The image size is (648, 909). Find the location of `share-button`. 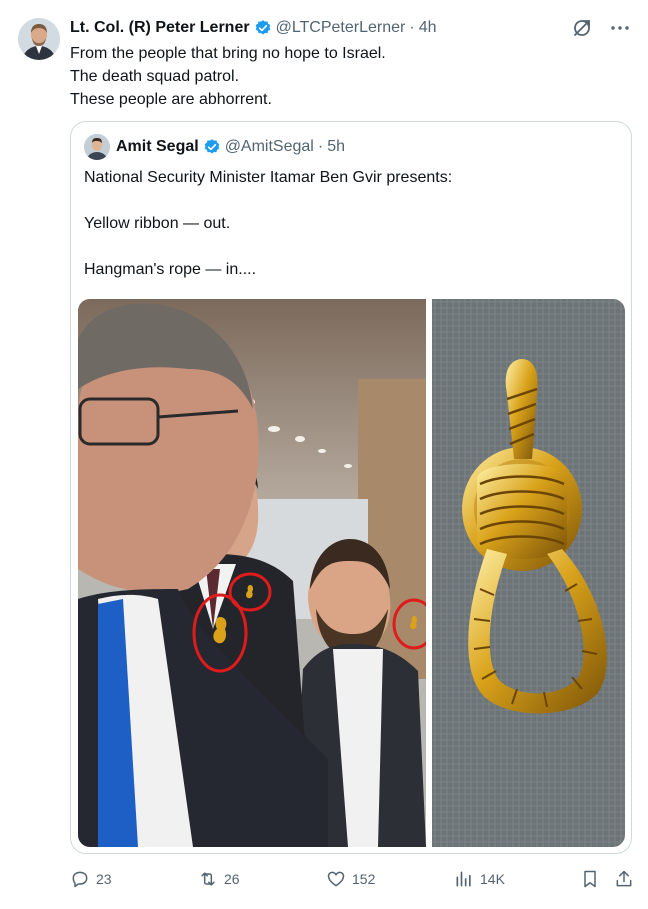

share-button is located at coordinates (624, 879).